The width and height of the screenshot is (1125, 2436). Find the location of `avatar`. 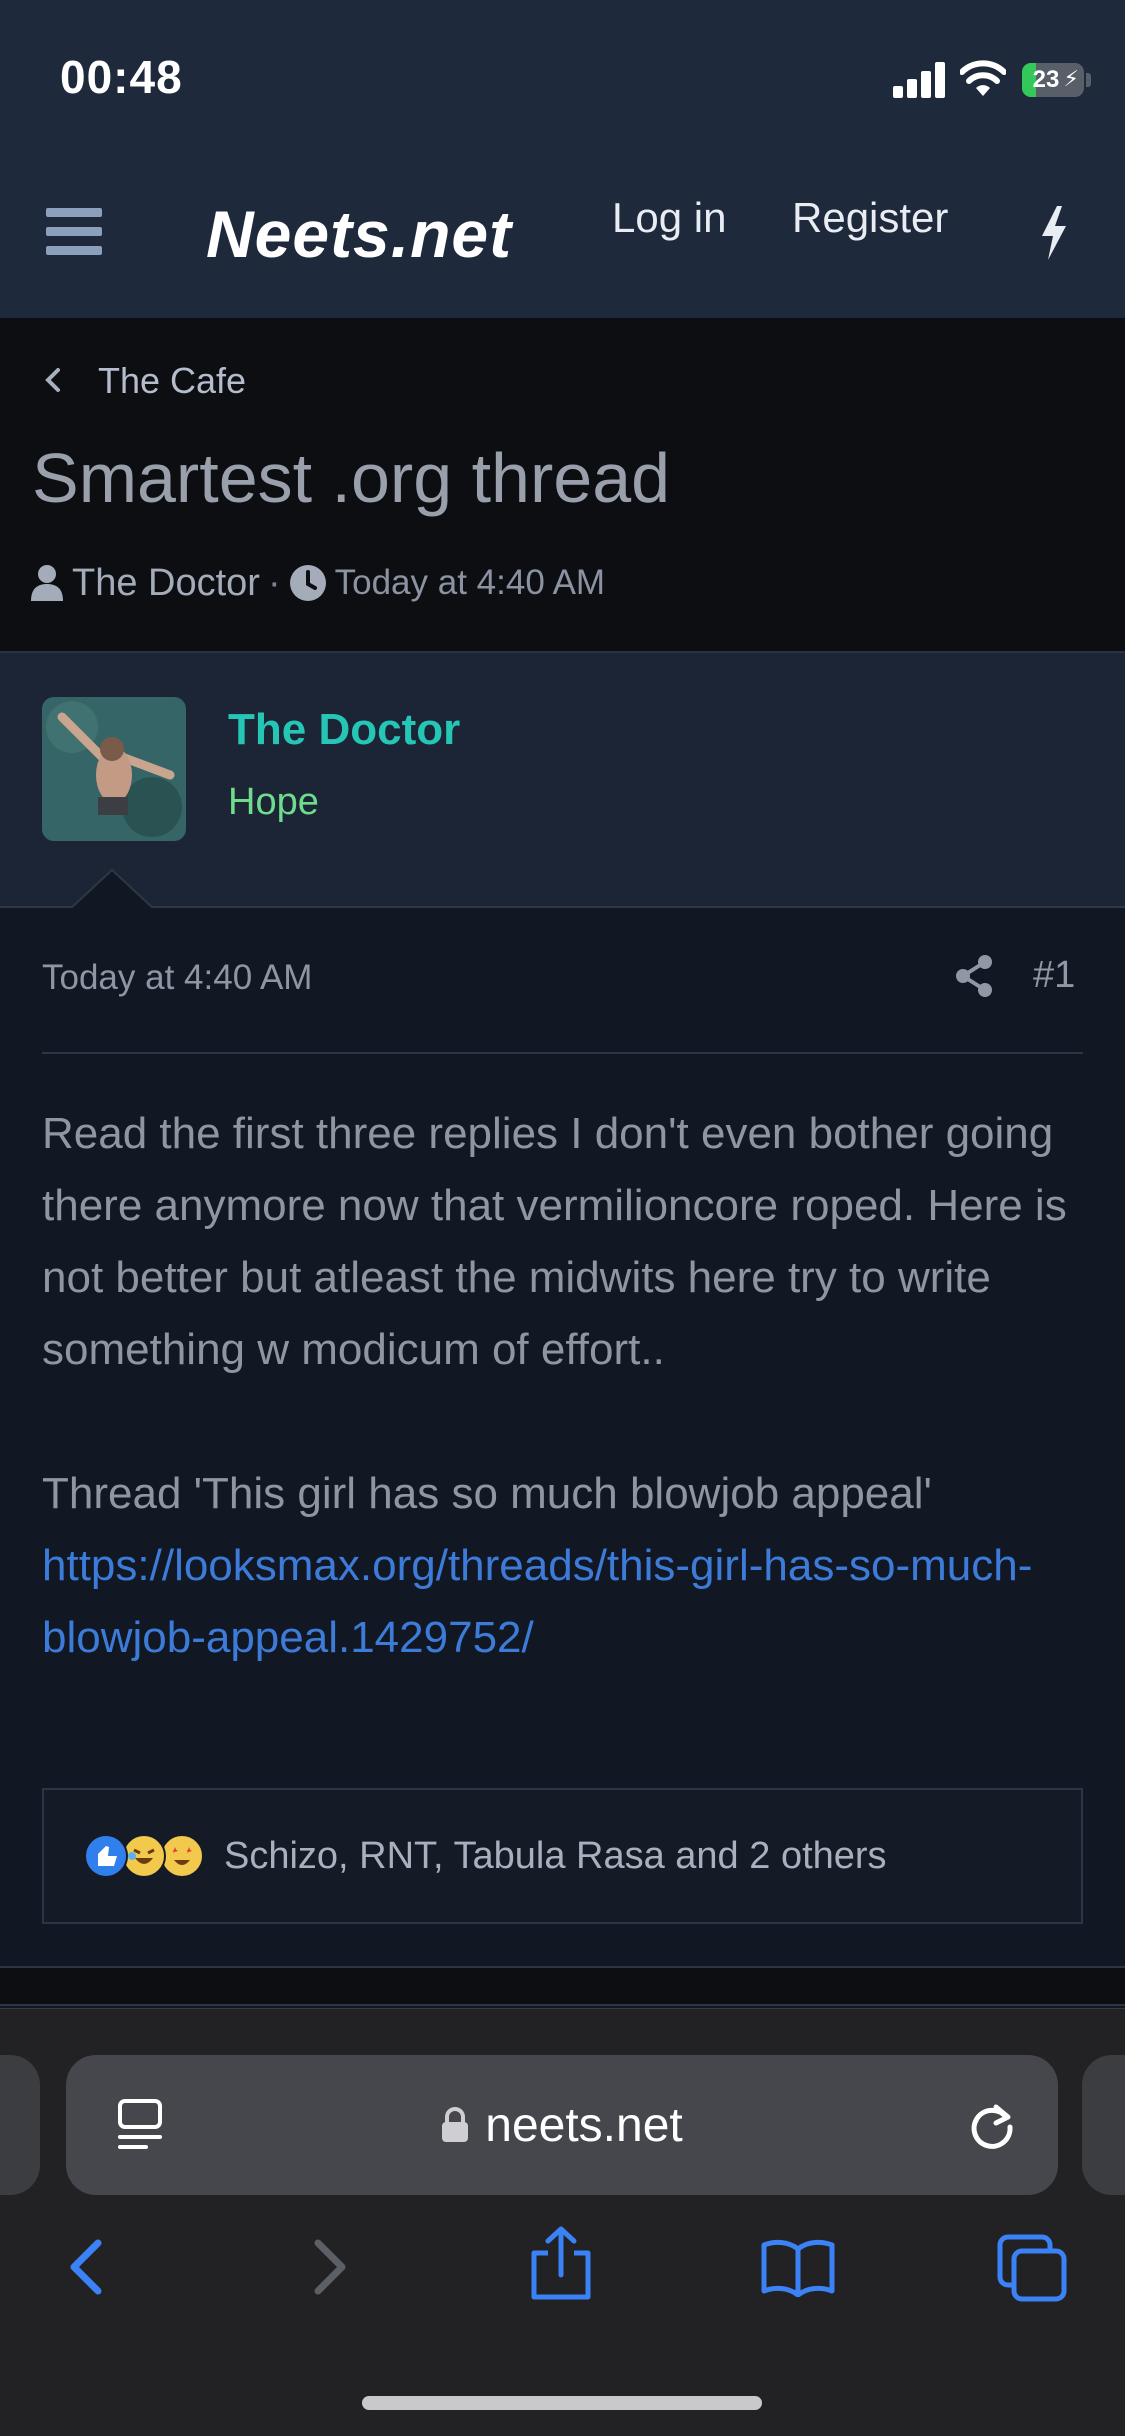

avatar is located at coordinates (114, 769).